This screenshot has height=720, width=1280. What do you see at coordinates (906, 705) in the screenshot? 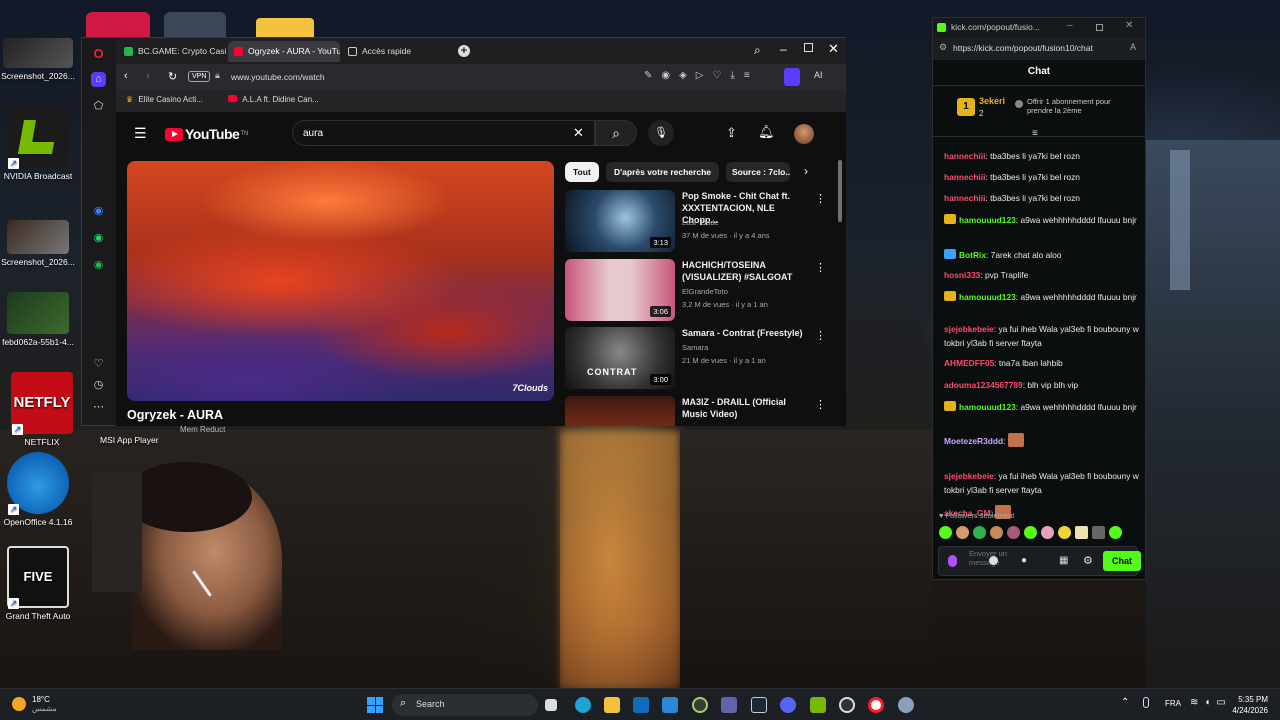
I see `settings-icon` at bounding box center [906, 705].